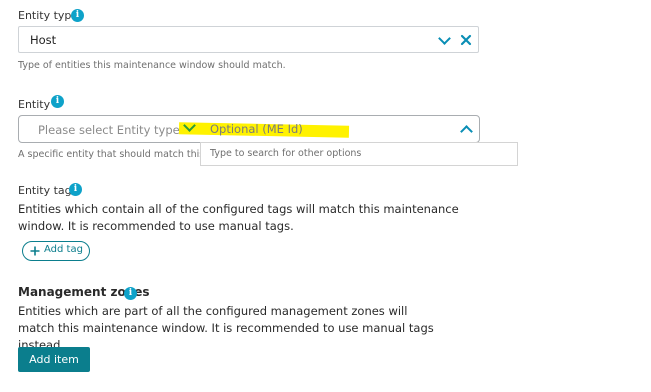 The image size is (651, 392). I want to click on entity-type-label: Entity type, so click(48, 15).